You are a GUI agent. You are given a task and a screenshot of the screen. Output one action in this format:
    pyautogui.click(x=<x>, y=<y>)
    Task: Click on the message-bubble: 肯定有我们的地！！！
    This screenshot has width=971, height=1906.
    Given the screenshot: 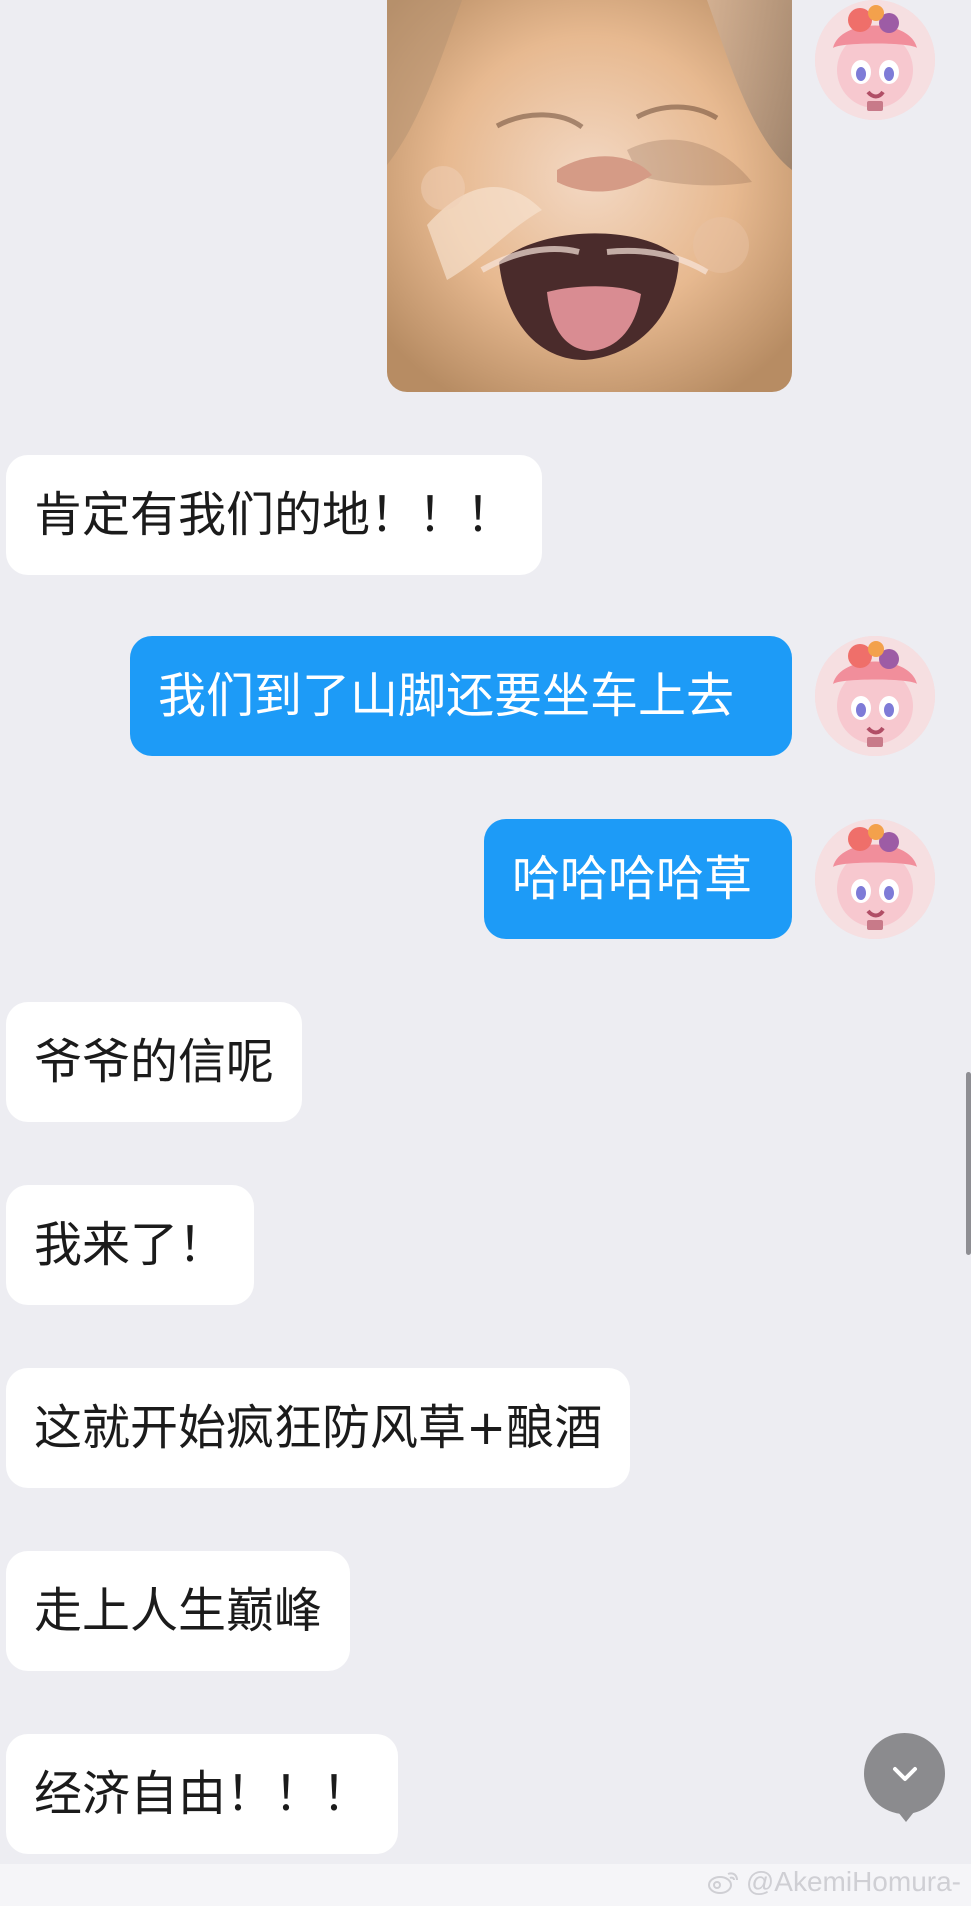 What is the action you would take?
    pyautogui.click(x=274, y=515)
    